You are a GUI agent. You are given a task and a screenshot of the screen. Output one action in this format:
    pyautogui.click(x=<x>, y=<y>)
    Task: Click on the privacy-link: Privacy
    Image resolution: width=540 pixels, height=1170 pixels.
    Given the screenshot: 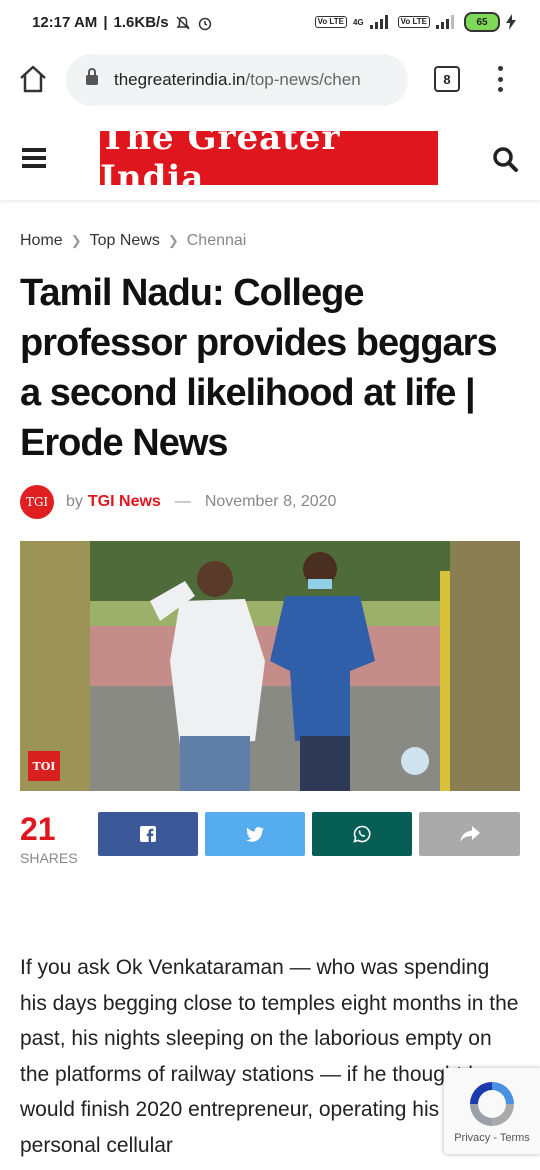 What is the action you would take?
    pyautogui.click(x=472, y=1138)
    